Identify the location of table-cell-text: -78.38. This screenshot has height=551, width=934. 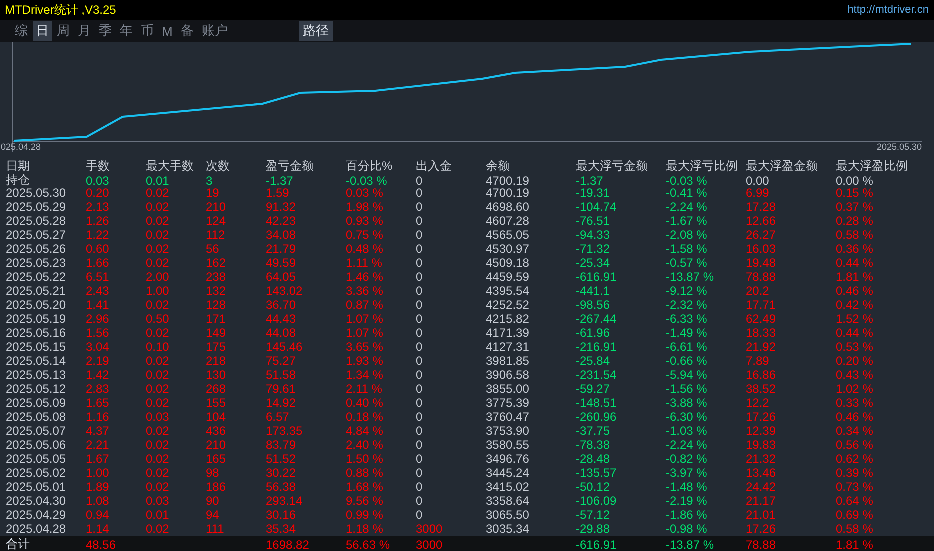
(594, 445).